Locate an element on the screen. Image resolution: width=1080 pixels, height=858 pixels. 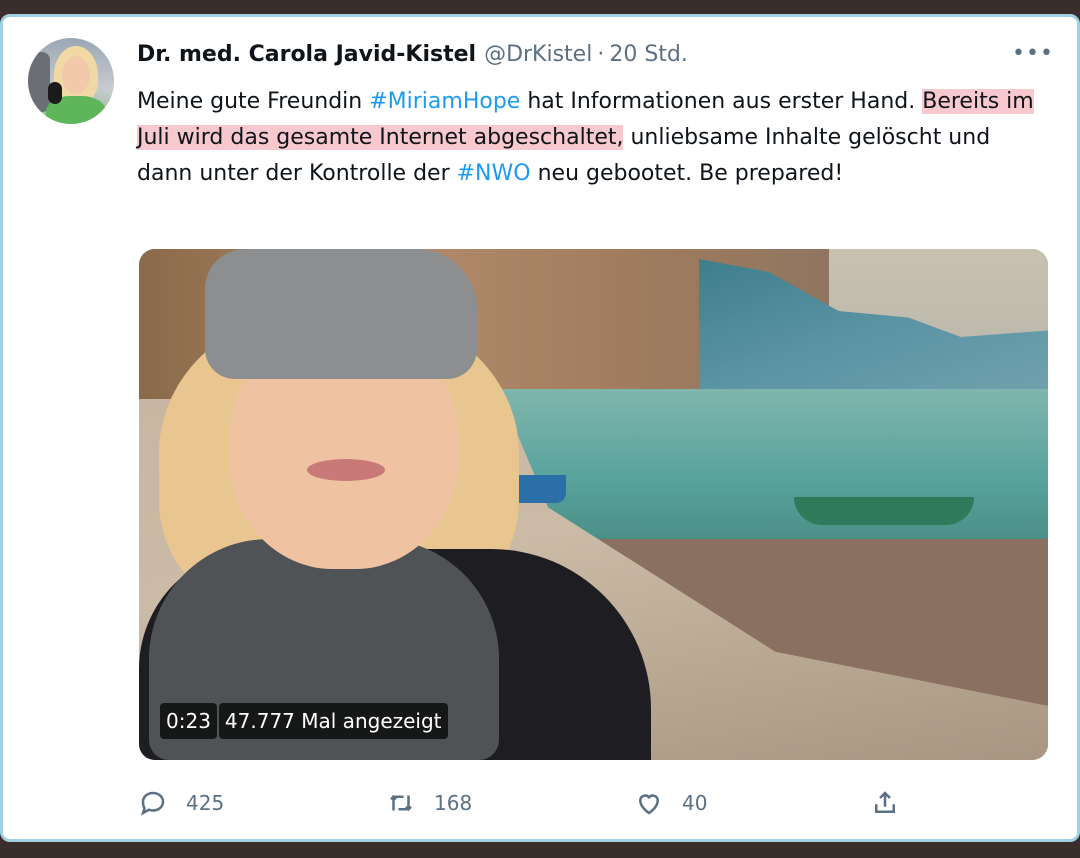
avatar-face is located at coordinates (76, 75).